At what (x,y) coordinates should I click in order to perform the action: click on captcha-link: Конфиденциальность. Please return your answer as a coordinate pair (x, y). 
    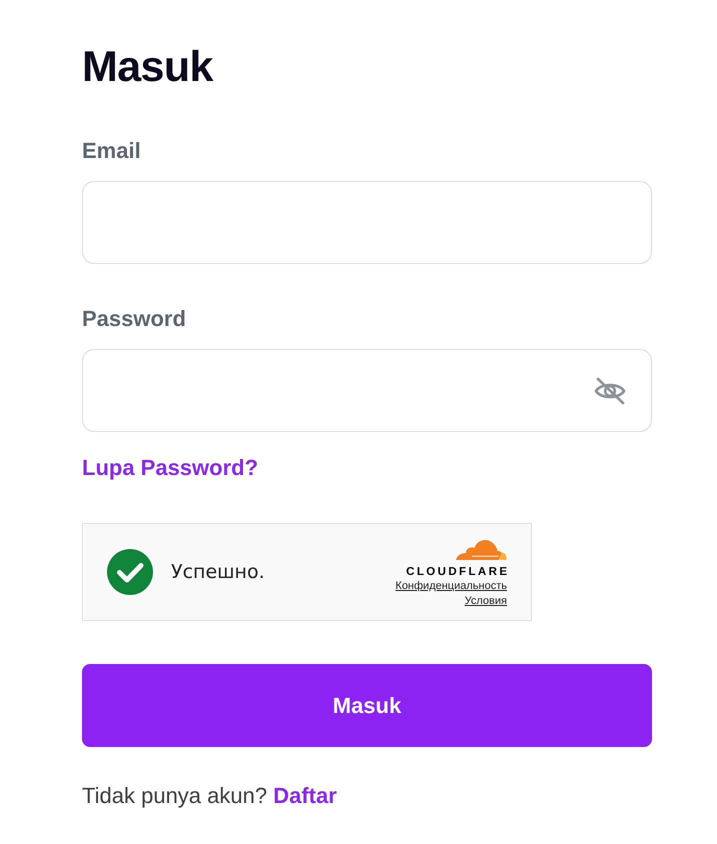
    Looking at the image, I should click on (451, 586).